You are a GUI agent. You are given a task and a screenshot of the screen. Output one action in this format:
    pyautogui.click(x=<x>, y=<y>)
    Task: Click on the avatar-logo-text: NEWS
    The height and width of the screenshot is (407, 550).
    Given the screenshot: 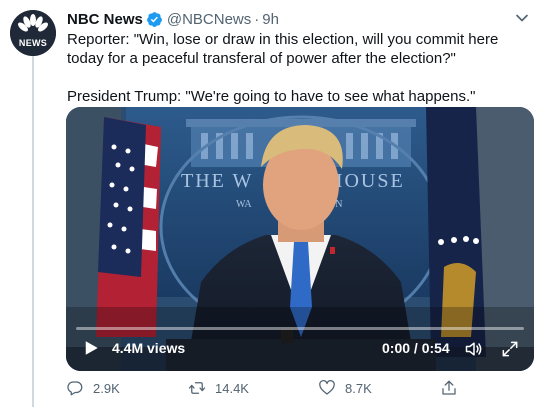 What is the action you would take?
    pyautogui.click(x=33, y=43)
    